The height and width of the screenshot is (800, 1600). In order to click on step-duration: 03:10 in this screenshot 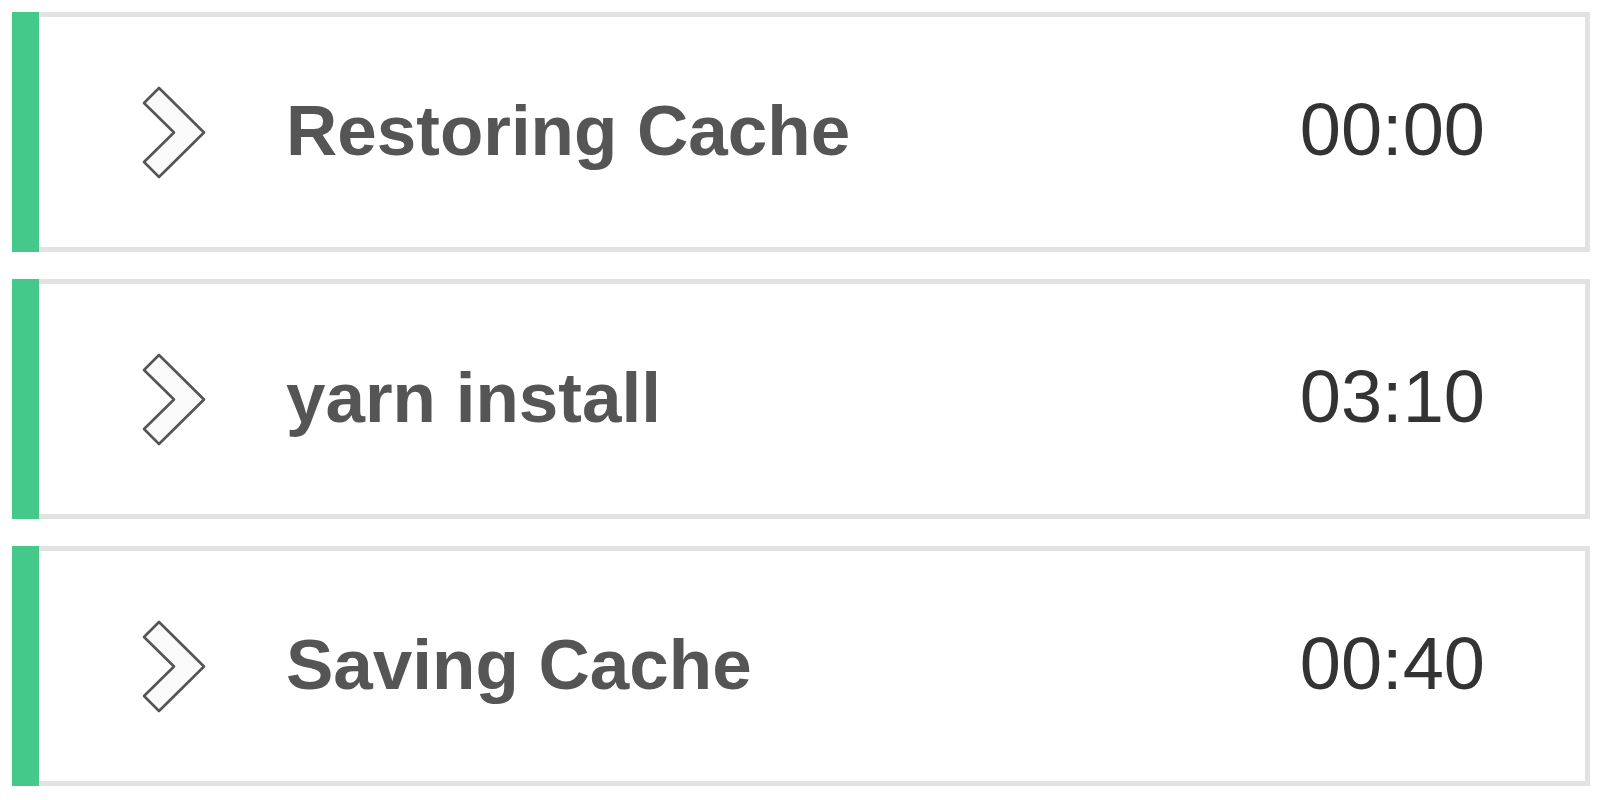, I will do `click(1392, 397)`.